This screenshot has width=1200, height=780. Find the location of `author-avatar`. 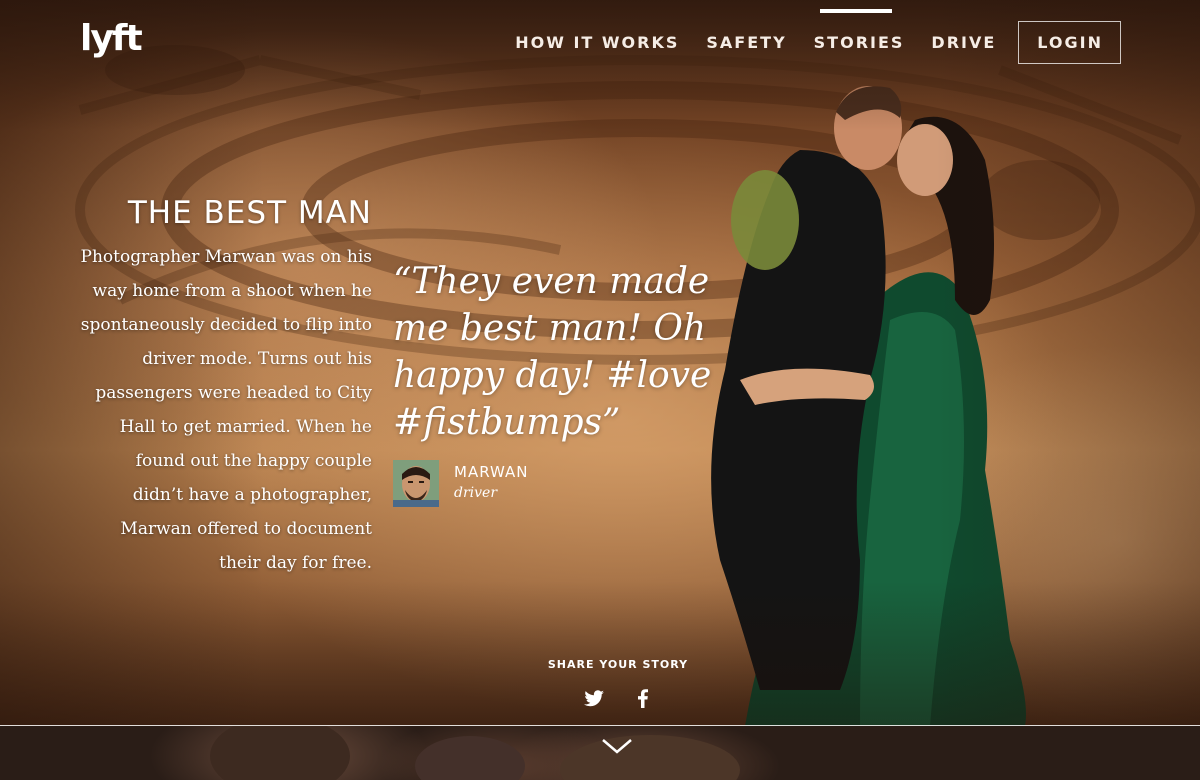

author-avatar is located at coordinates (416, 483).